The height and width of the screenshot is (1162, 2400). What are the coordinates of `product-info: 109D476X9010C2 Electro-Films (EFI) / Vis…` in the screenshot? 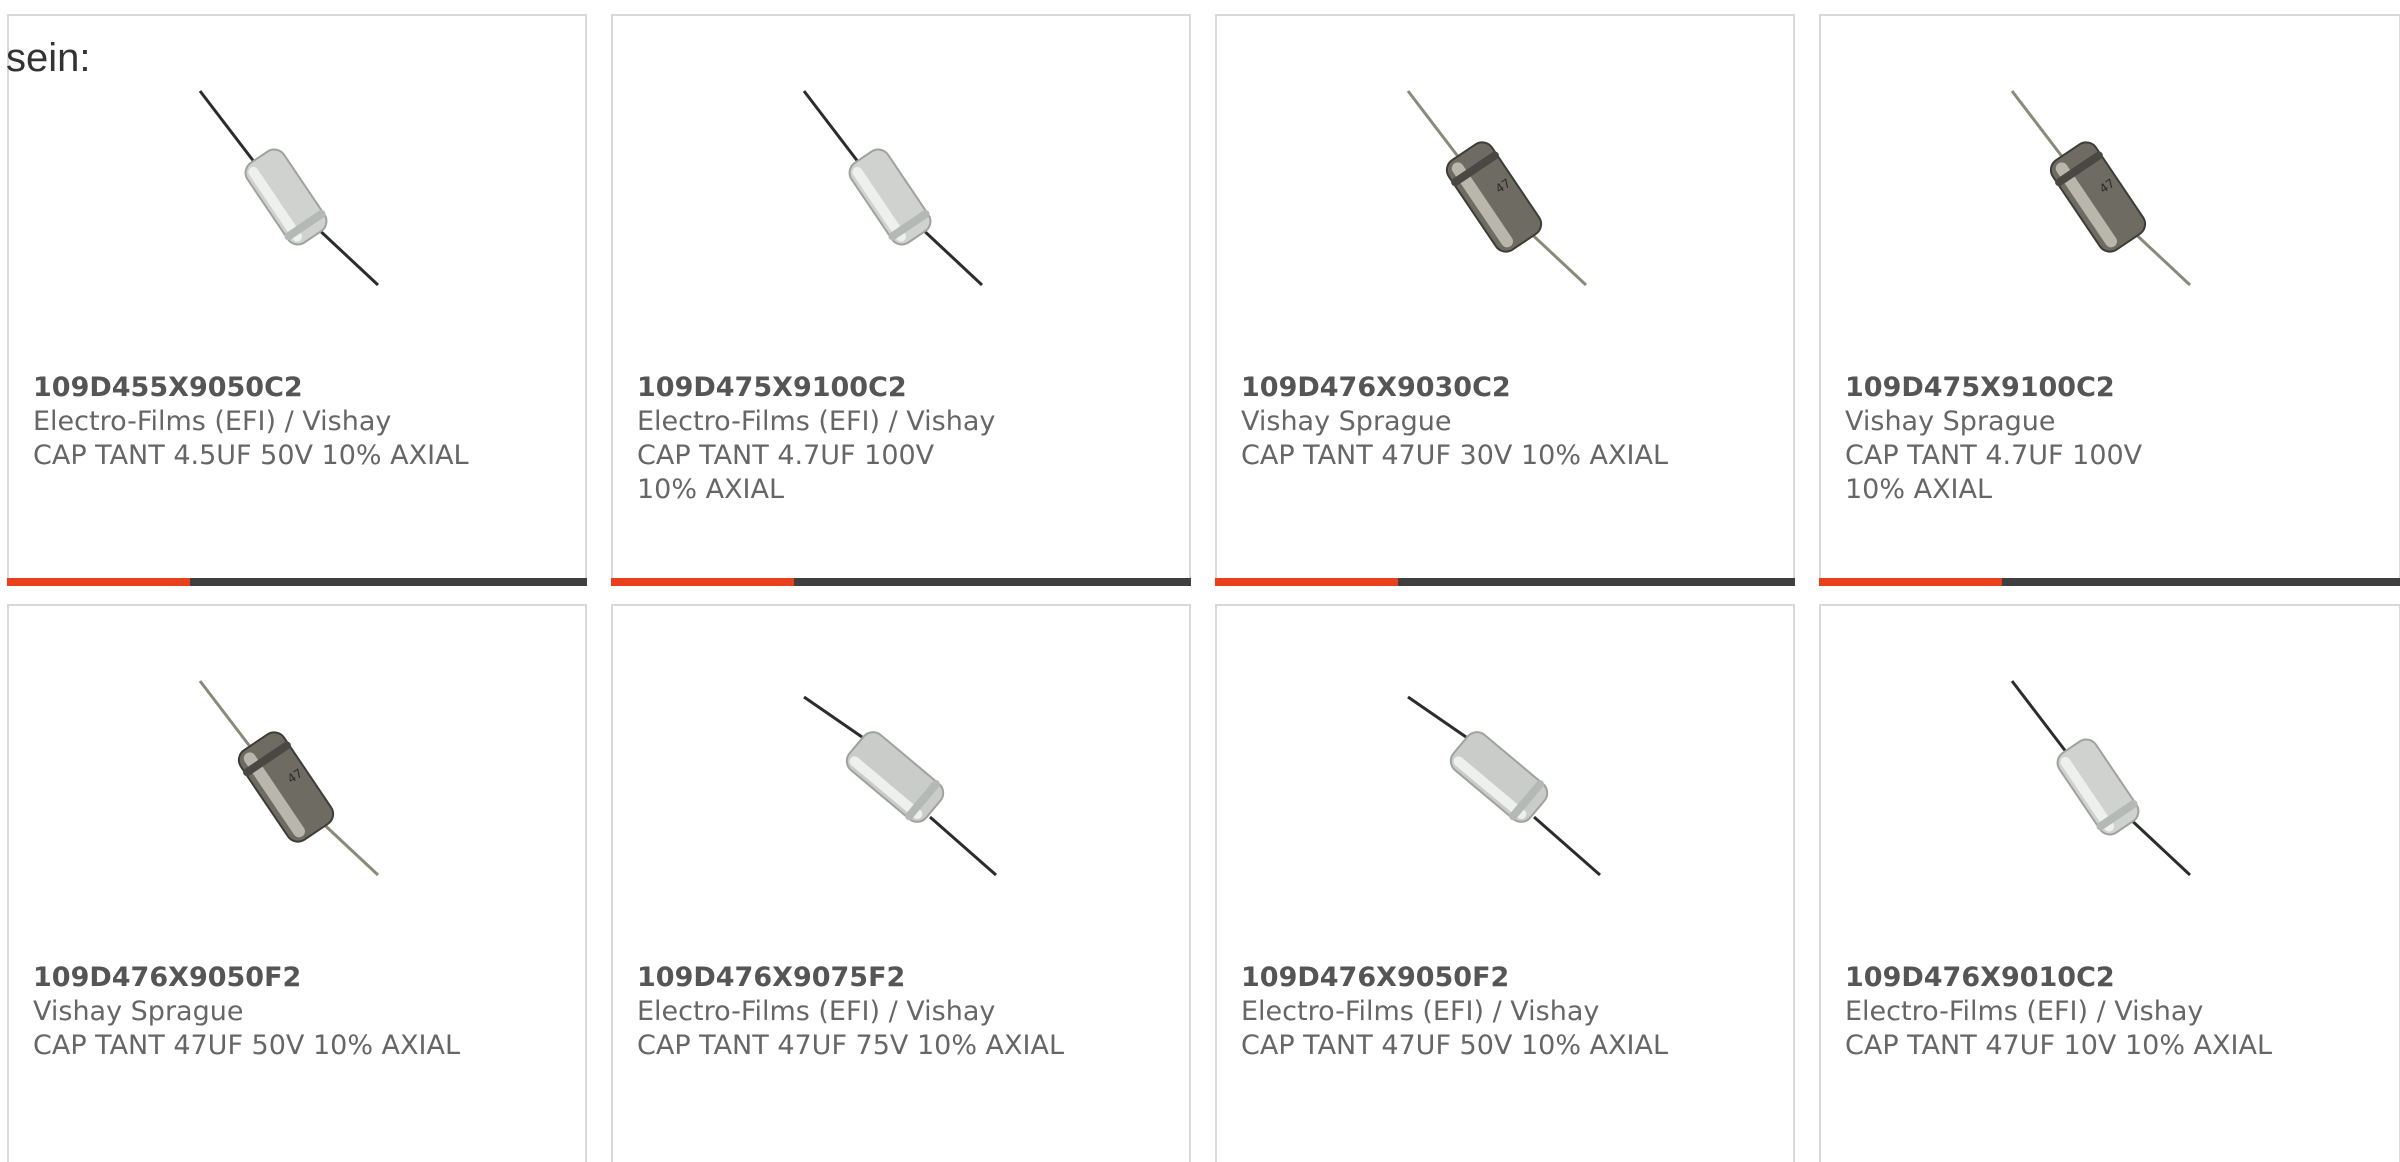 It's located at (2065, 1012).